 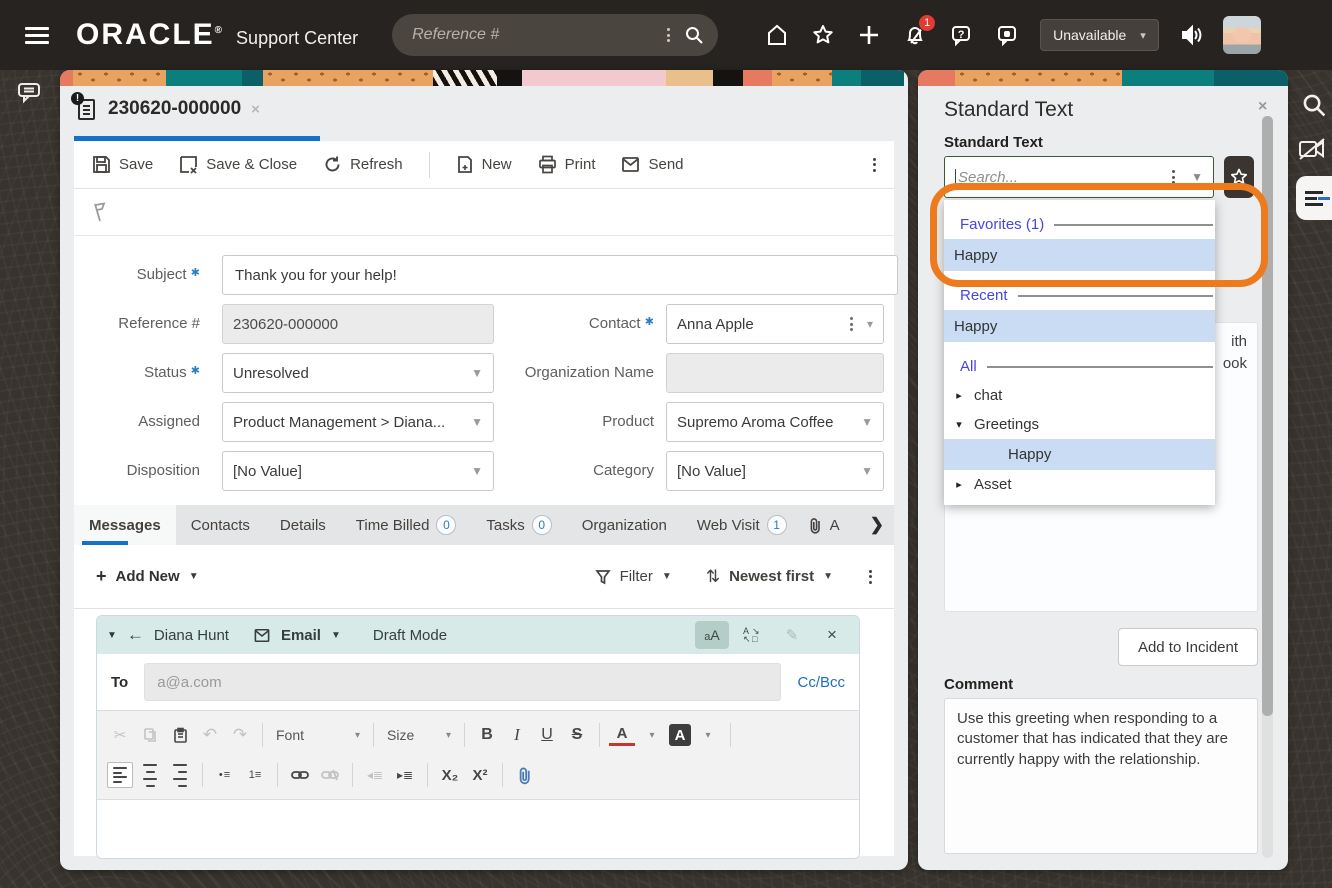 What do you see at coordinates (1079, 454) in the screenshot?
I see `tree-node-happy-selected: Happy` at bounding box center [1079, 454].